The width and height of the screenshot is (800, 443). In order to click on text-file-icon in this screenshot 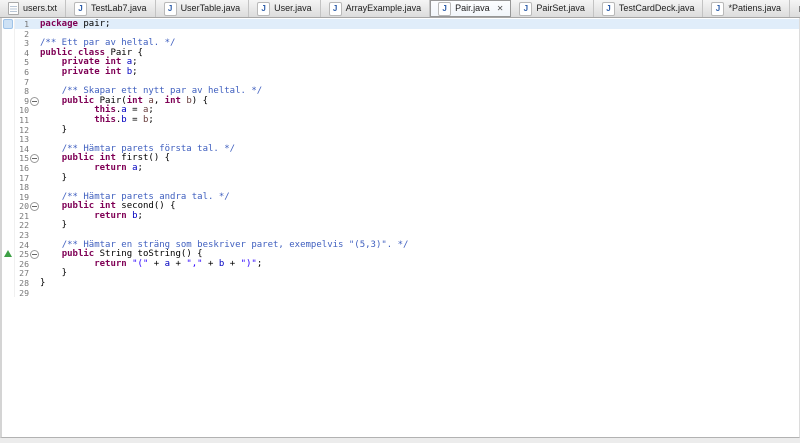, I will do `click(13, 8)`.